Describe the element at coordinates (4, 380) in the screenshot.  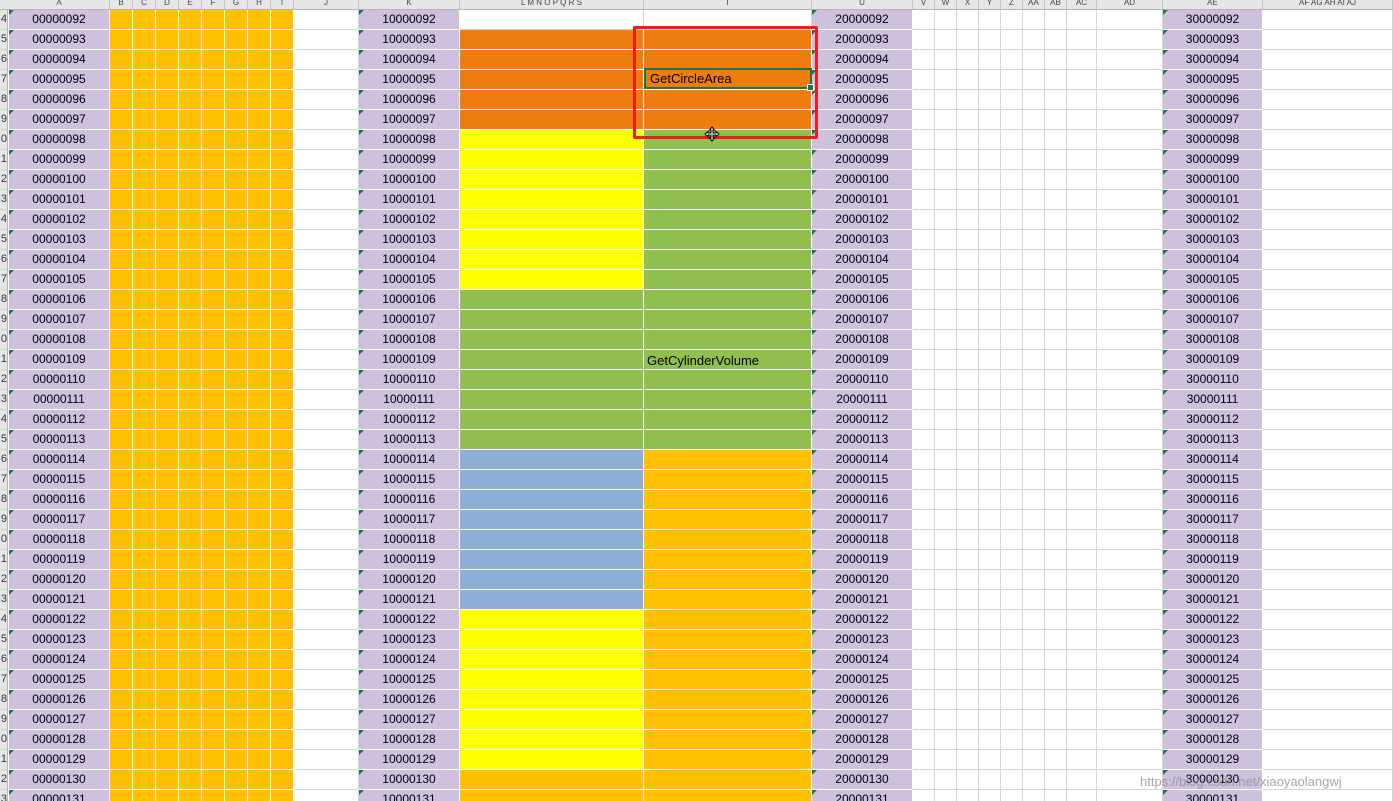
I see `row-number: 2` at that location.